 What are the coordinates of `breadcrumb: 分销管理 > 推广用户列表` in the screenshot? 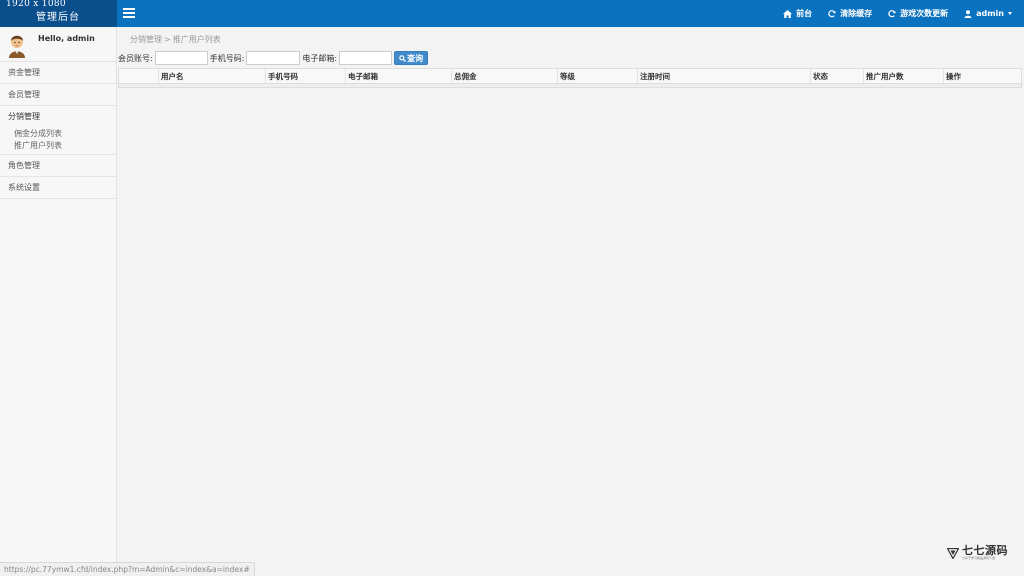 It's located at (175, 39).